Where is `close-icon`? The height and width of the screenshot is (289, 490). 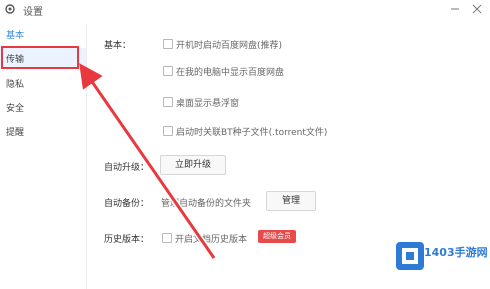
close-icon is located at coordinates (477, 9).